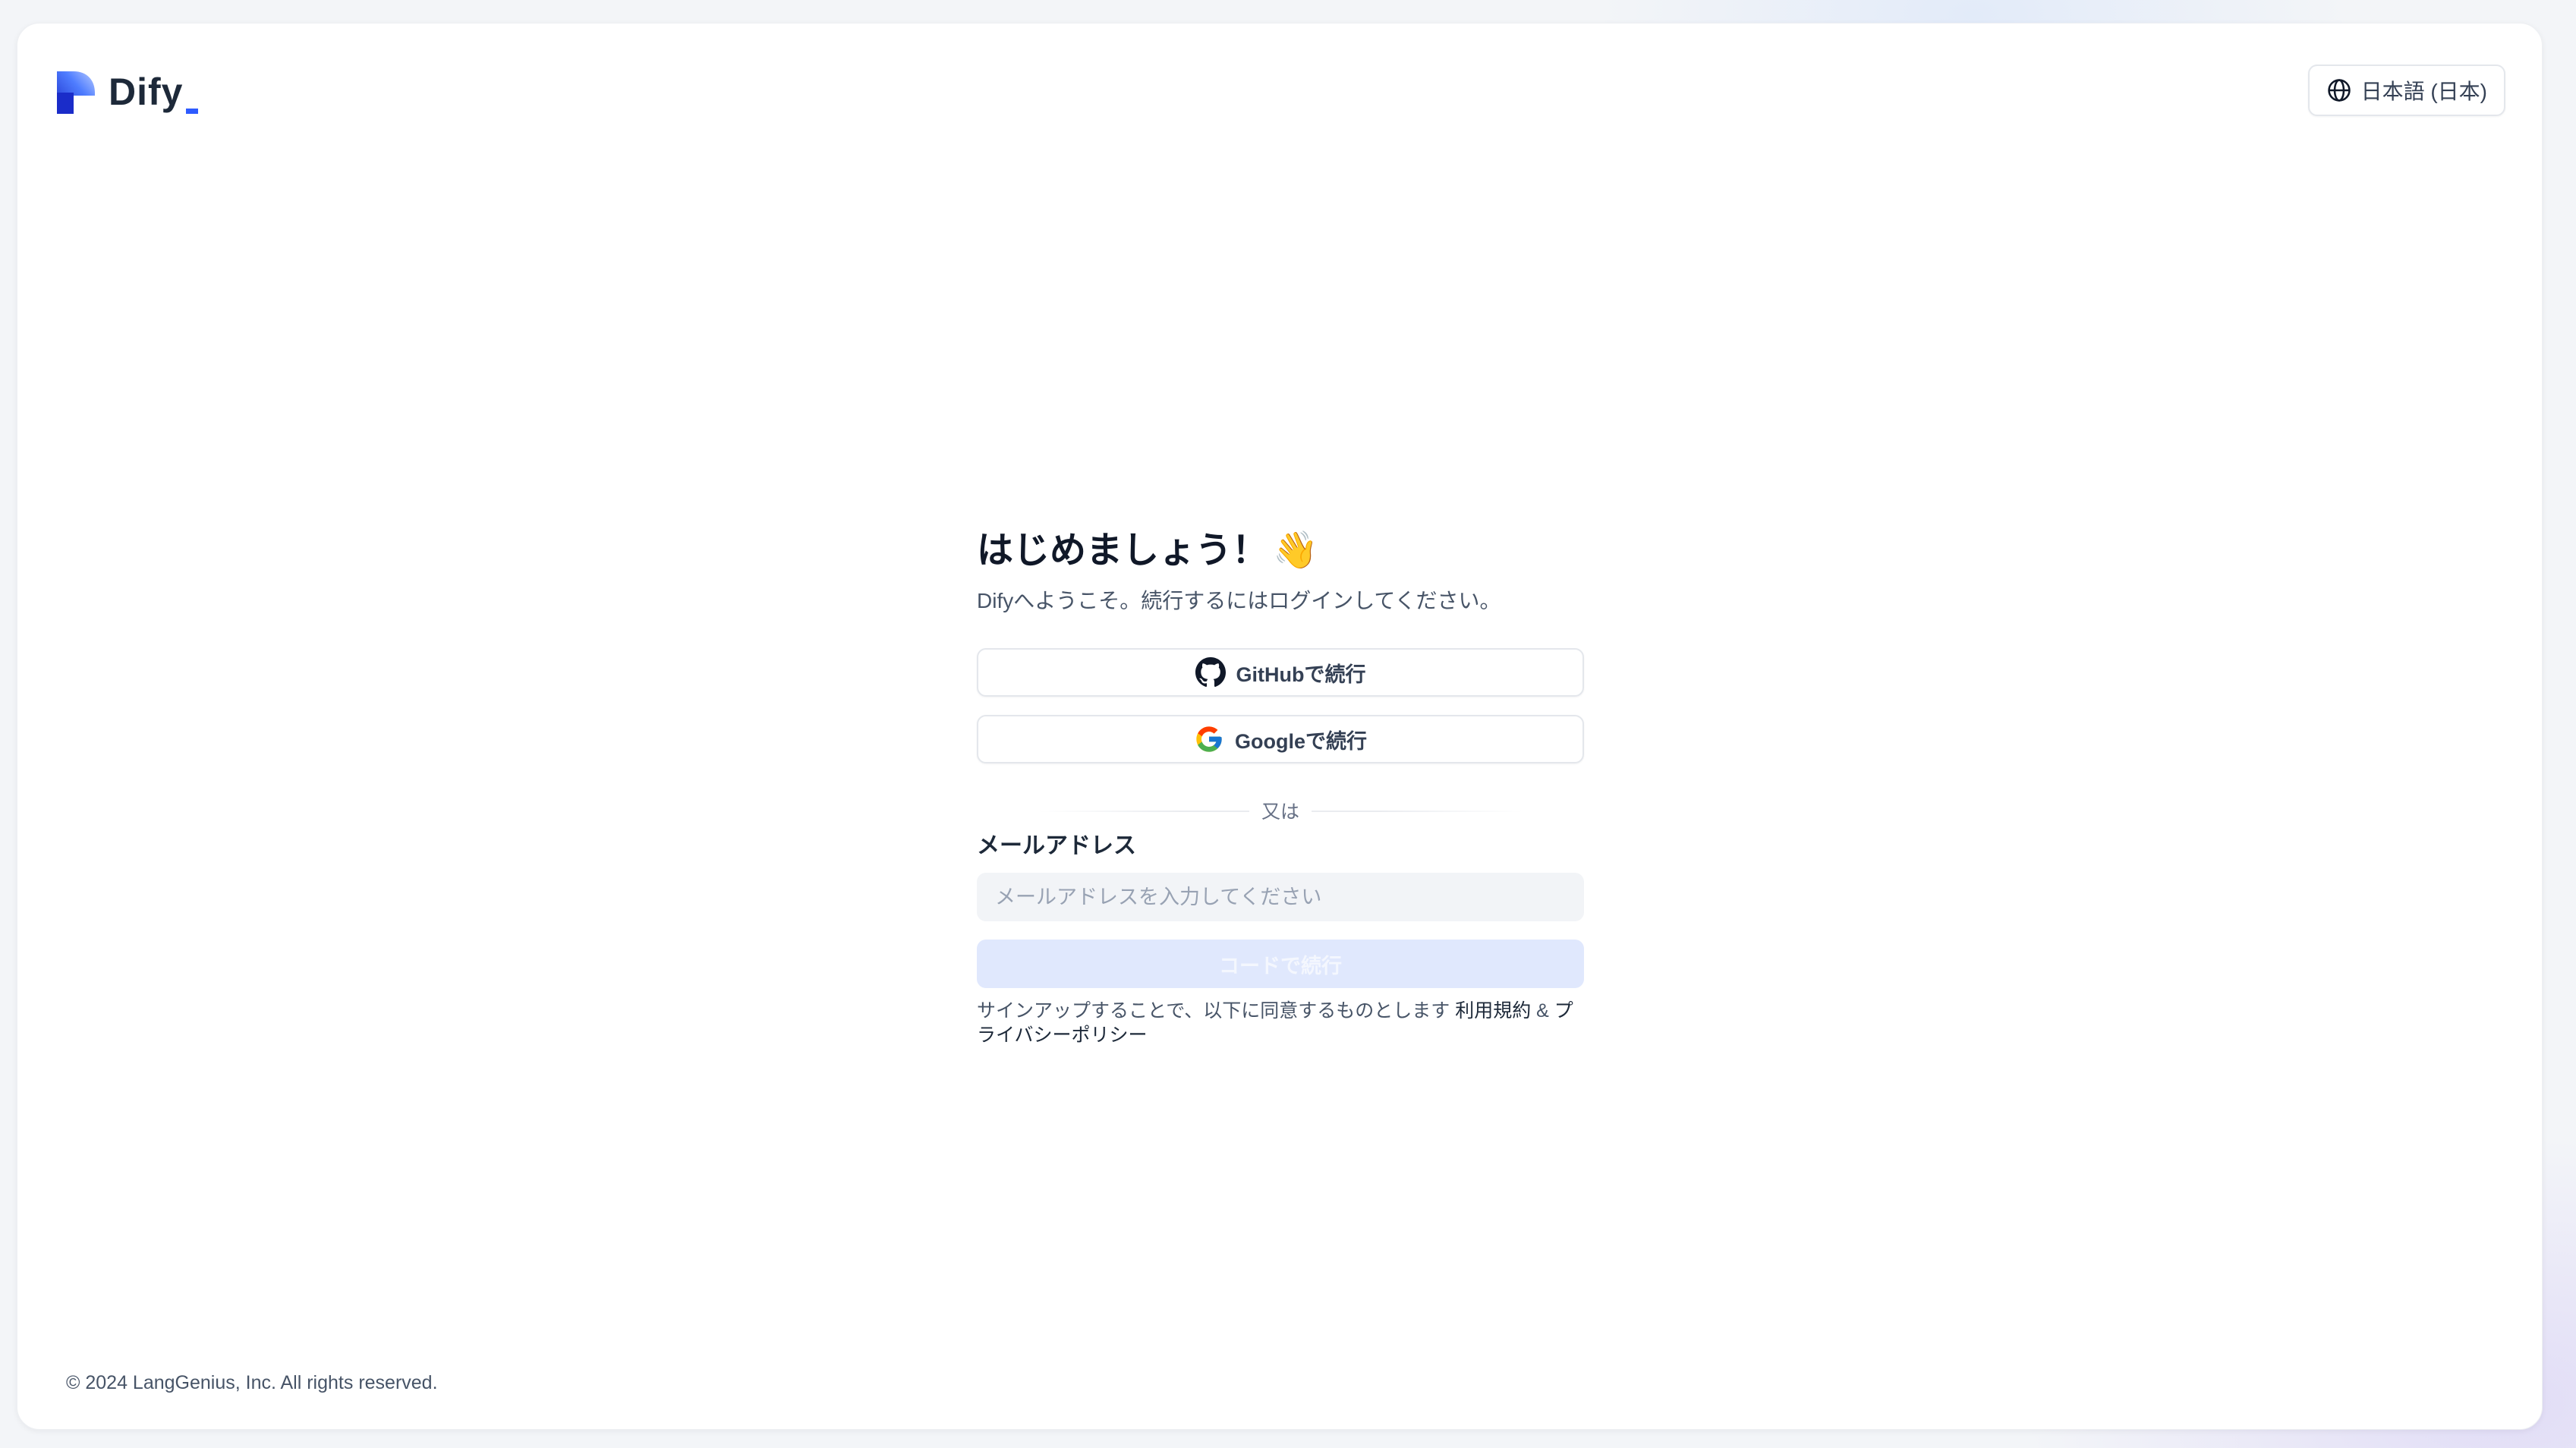 This screenshot has height=1448, width=2576. What do you see at coordinates (1210, 672) in the screenshot?
I see `github-icon` at bounding box center [1210, 672].